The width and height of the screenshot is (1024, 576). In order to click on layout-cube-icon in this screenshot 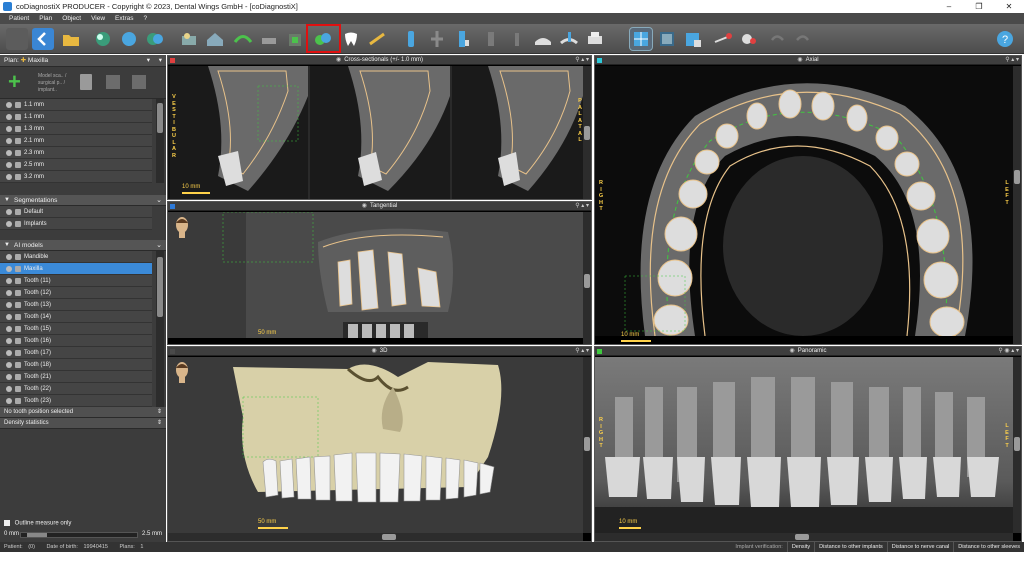, I will do `click(693, 39)`.